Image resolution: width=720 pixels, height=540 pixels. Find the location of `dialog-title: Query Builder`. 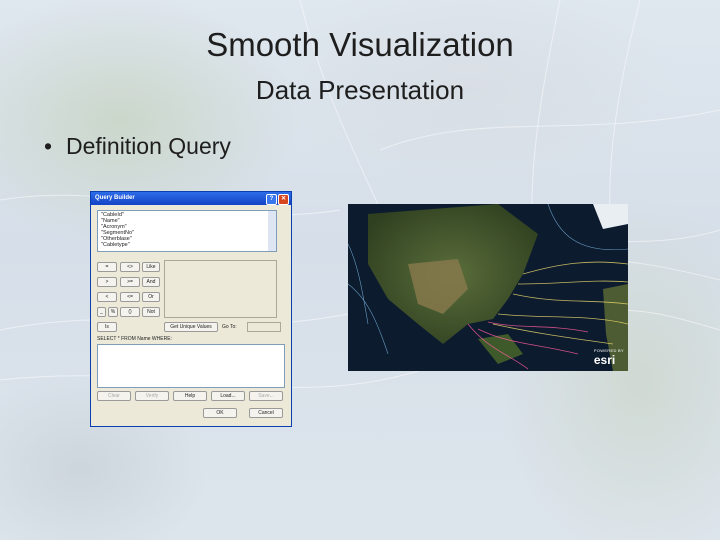

dialog-title: Query Builder is located at coordinates (115, 198).